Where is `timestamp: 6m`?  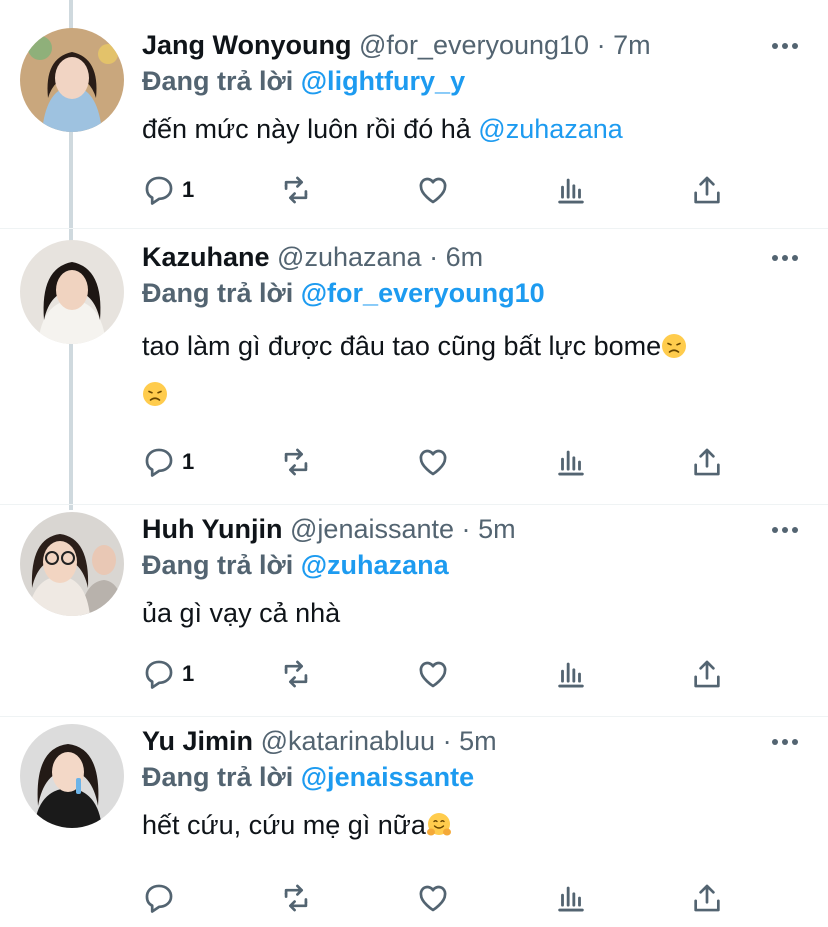
timestamp: 6m is located at coordinates (465, 257).